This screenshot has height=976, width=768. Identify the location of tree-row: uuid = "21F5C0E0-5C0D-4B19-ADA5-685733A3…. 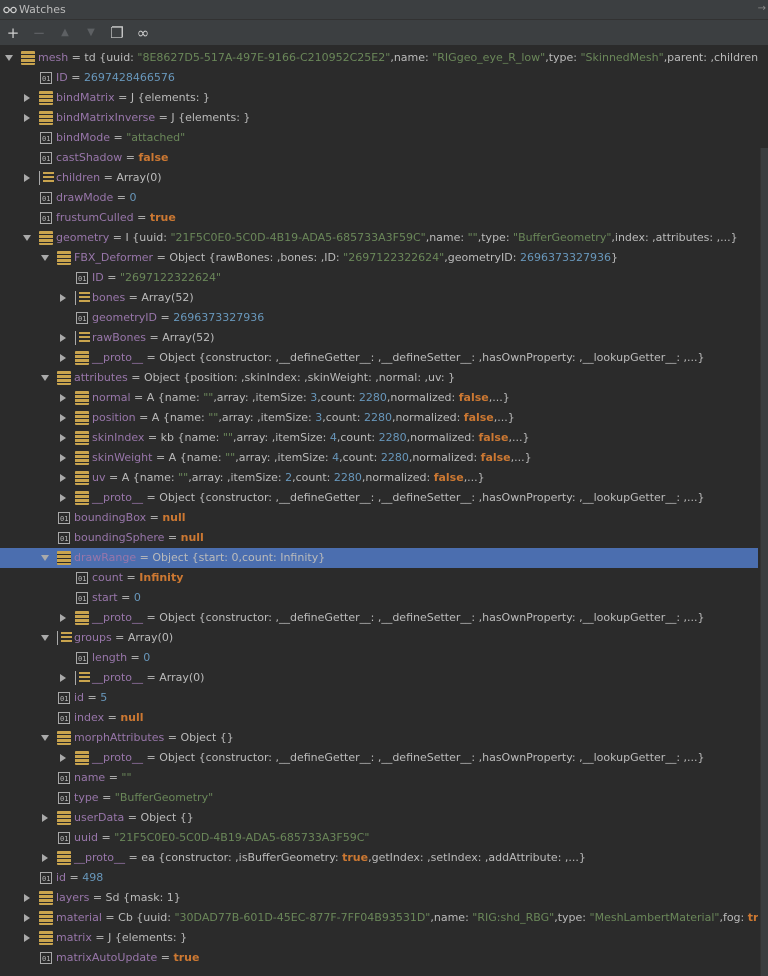
(379, 838).